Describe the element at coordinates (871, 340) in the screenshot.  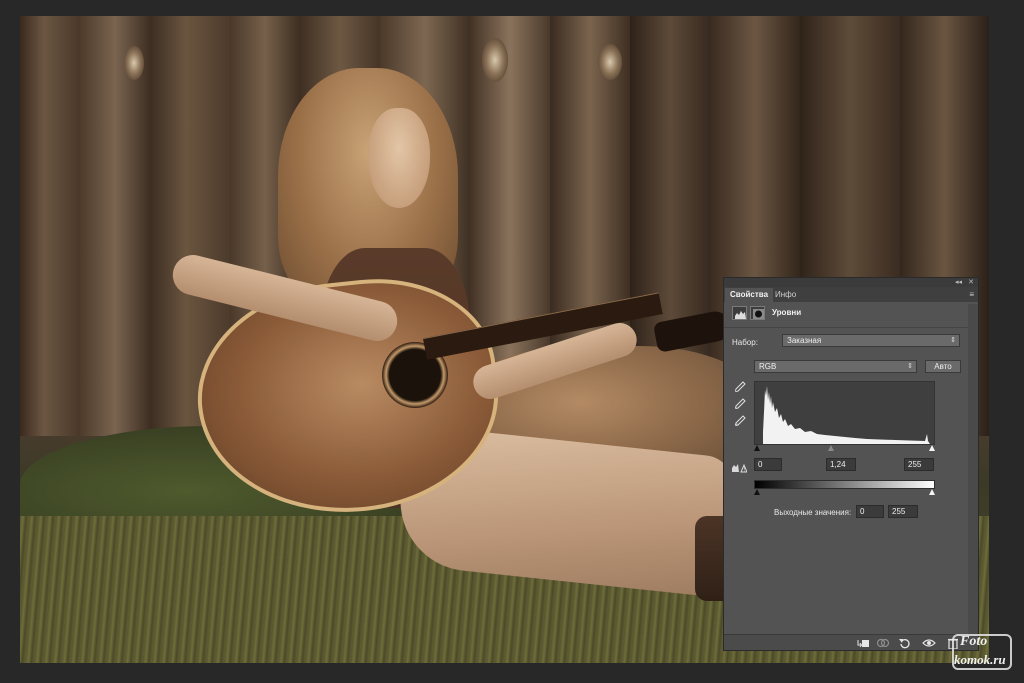
I see `preset-select: Заказная ⇕` at that location.